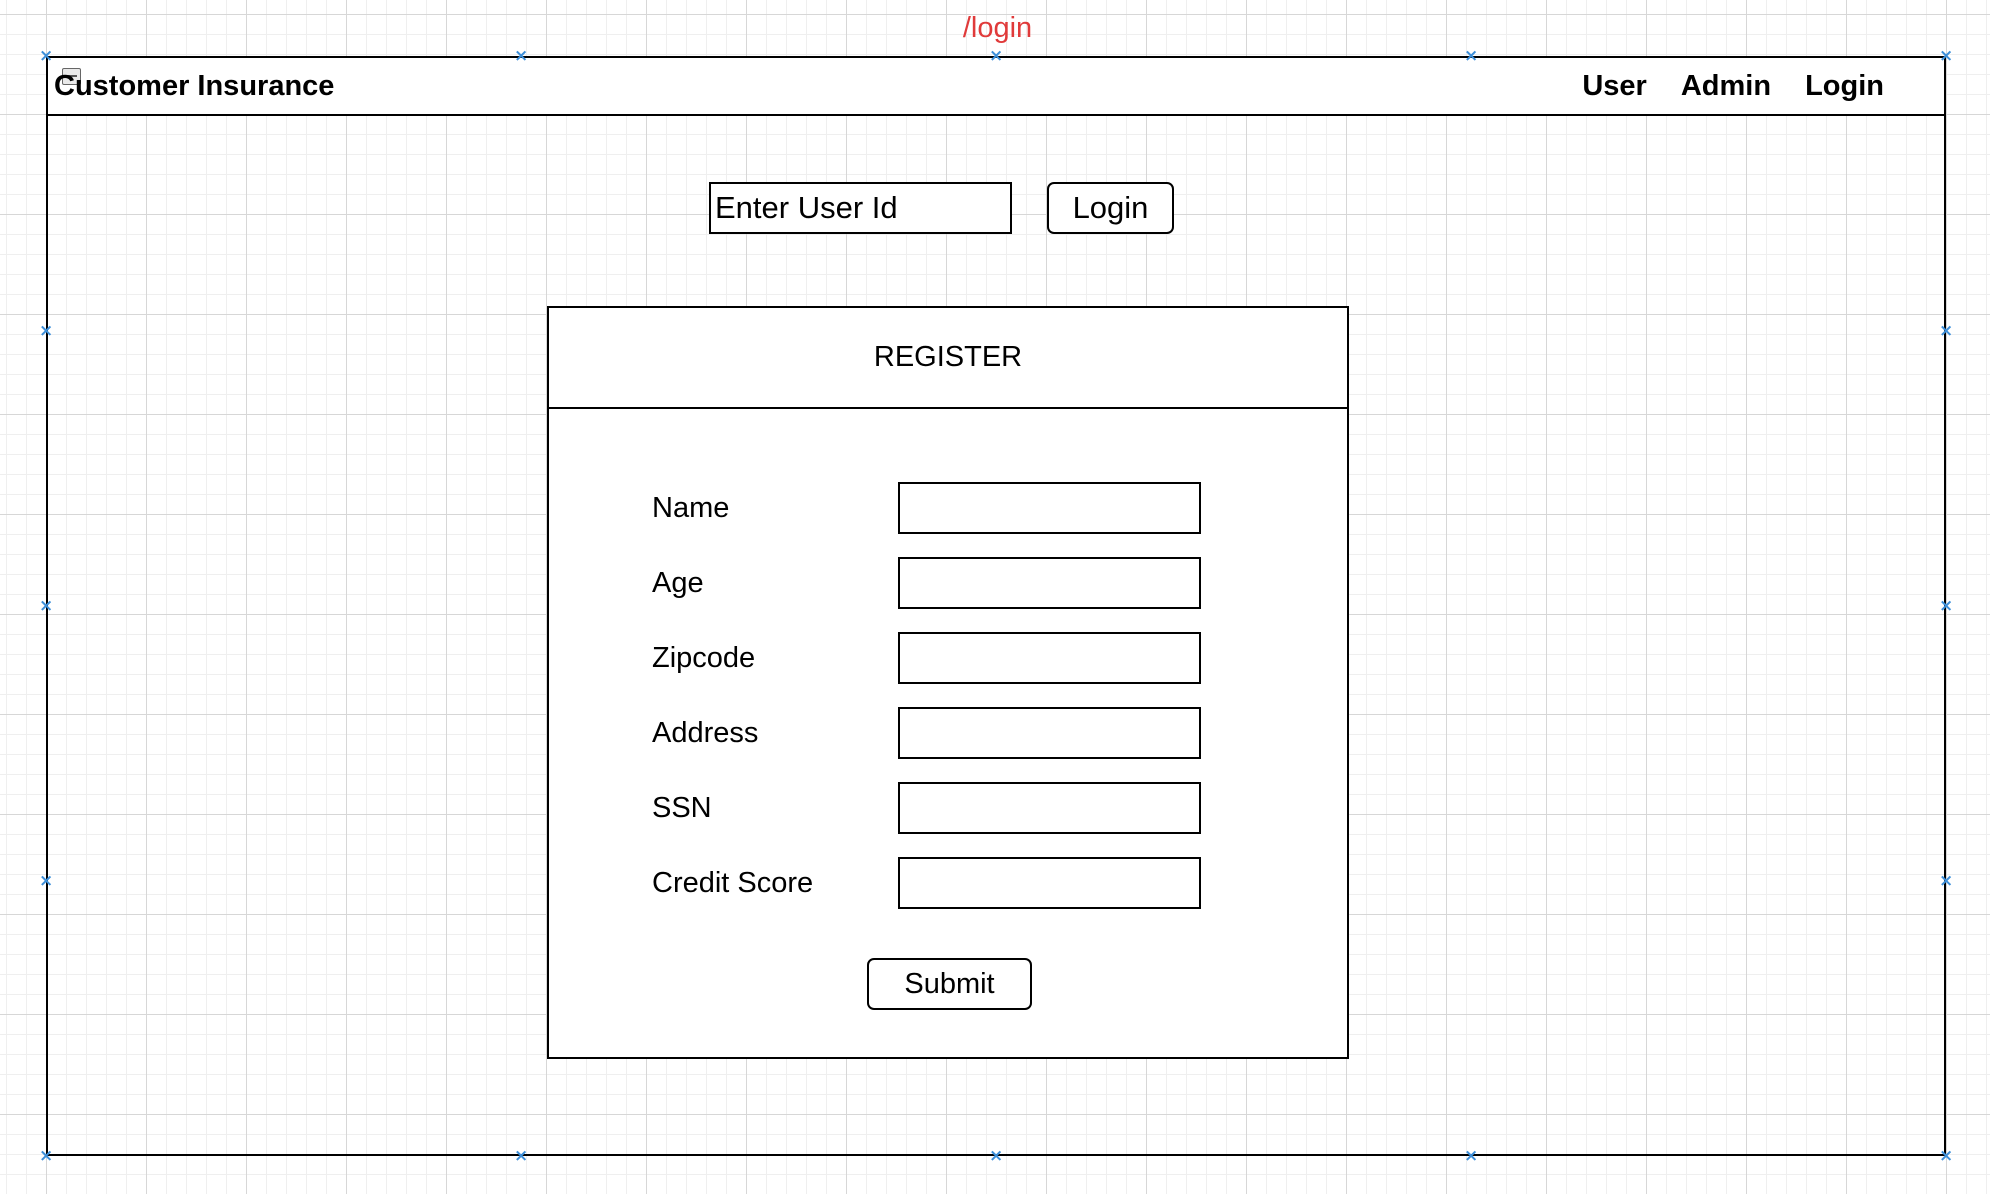 Image resolution: width=1990 pixels, height=1194 pixels. I want to click on nav-link-user: User, so click(1614, 86).